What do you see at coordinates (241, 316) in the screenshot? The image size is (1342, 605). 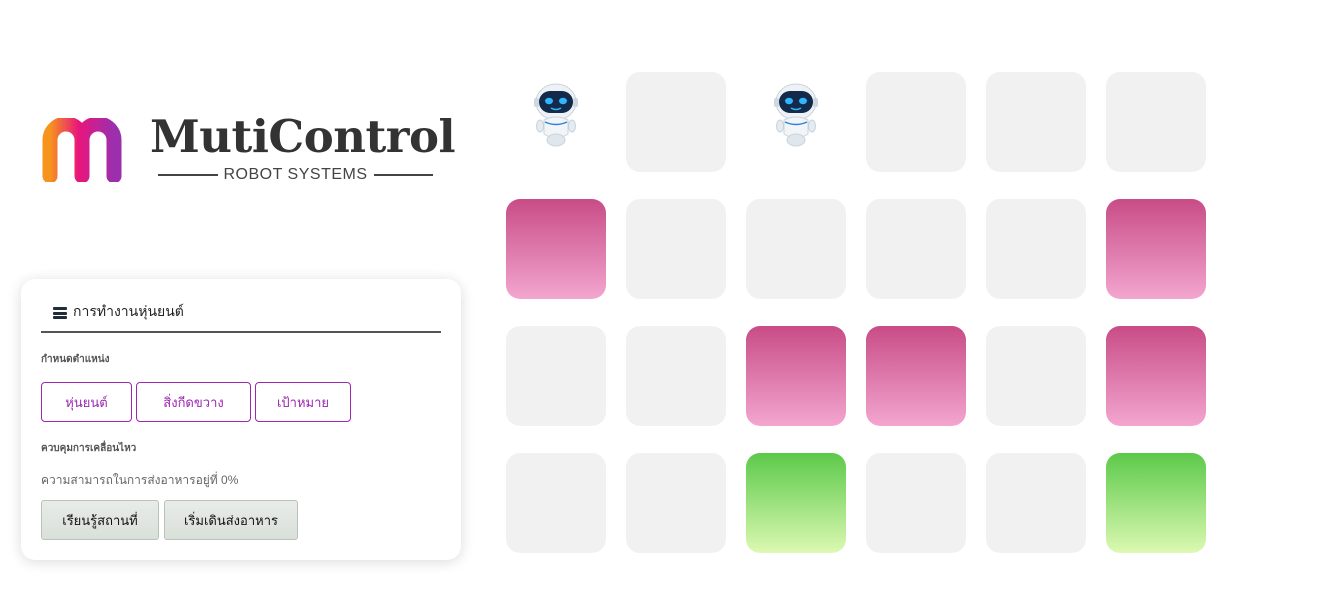 I see `panel-header: การทำงานหุ่นยนต์` at bounding box center [241, 316].